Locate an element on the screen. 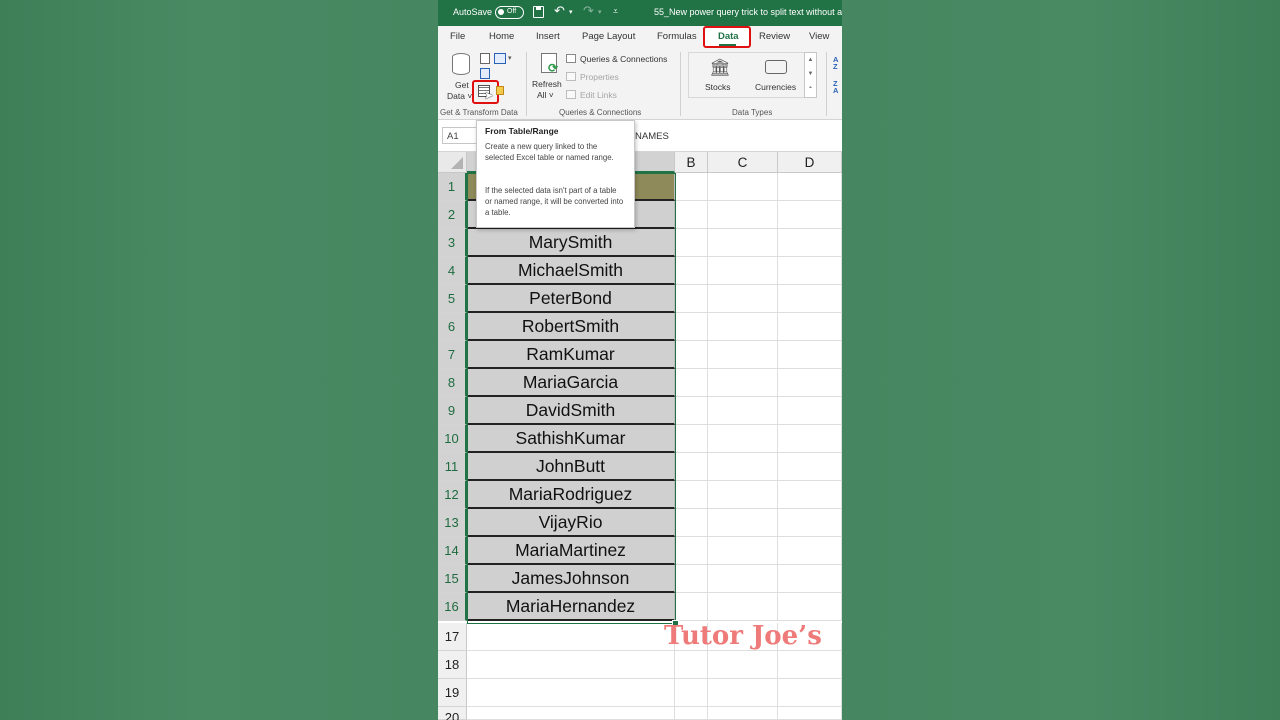  refresh-all-dropdown-label: All ˅ is located at coordinates (545, 95).